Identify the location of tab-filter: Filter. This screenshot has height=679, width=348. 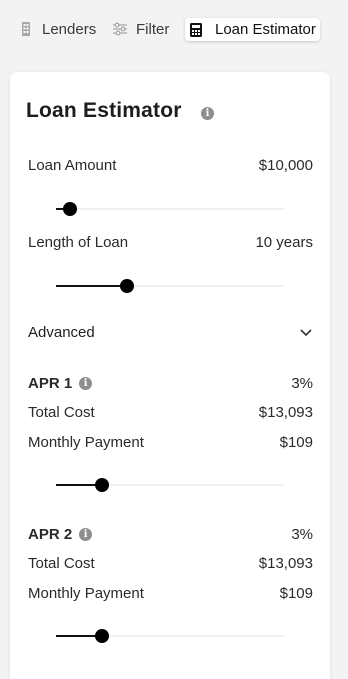
(140, 29).